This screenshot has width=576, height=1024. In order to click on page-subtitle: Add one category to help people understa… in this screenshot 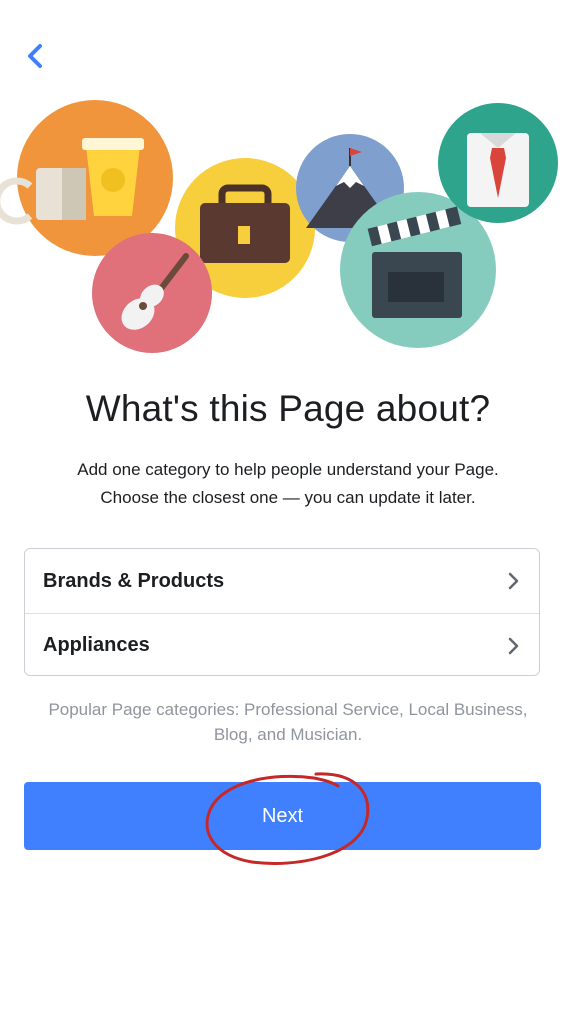, I will do `click(288, 484)`.